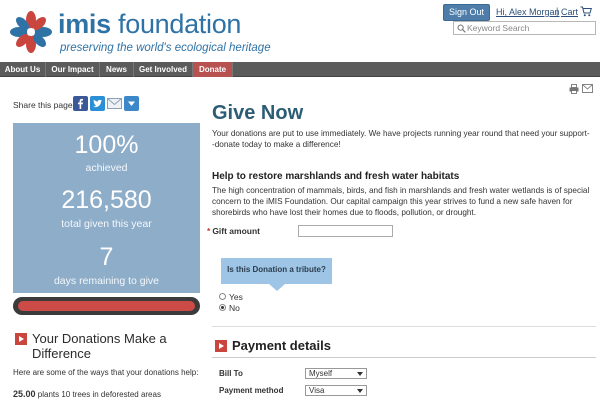 Image resolution: width=600 pixels, height=400 pixels. I want to click on nav-item-our-impact: Our Impact, so click(73, 69).